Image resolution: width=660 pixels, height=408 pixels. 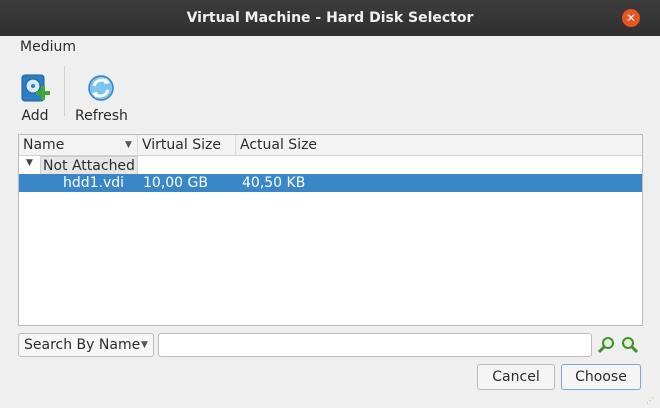 What do you see at coordinates (64, 91) in the screenshot?
I see `toolbar-separator` at bounding box center [64, 91].